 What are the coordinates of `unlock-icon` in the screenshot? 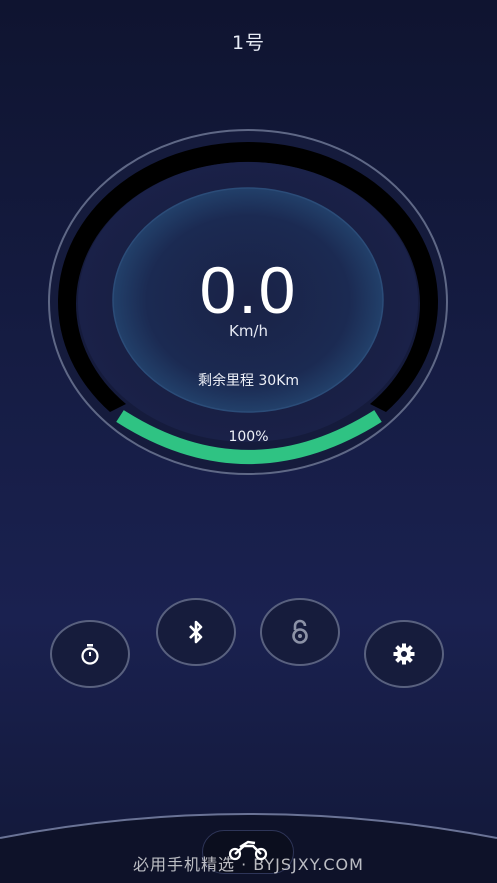 It's located at (300, 631).